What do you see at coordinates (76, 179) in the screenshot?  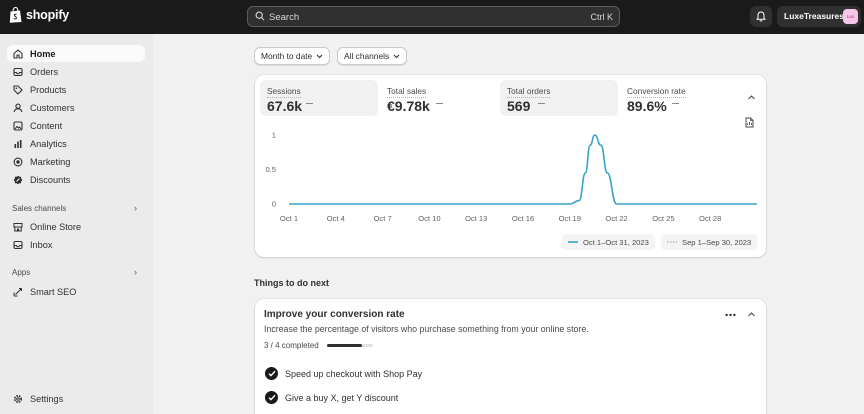 I see `sidebar-item-discounts: Discounts` at bounding box center [76, 179].